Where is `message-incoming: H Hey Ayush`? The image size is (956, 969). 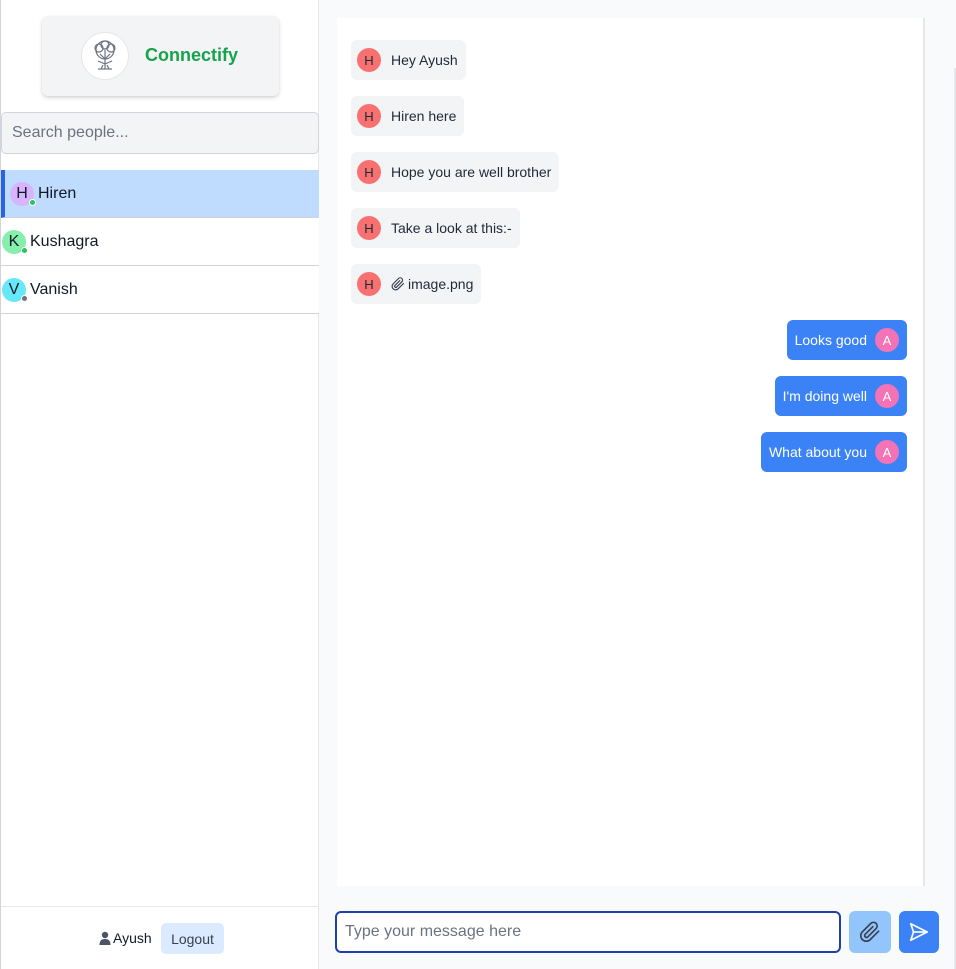 message-incoming: H Hey Ayush is located at coordinates (408, 60).